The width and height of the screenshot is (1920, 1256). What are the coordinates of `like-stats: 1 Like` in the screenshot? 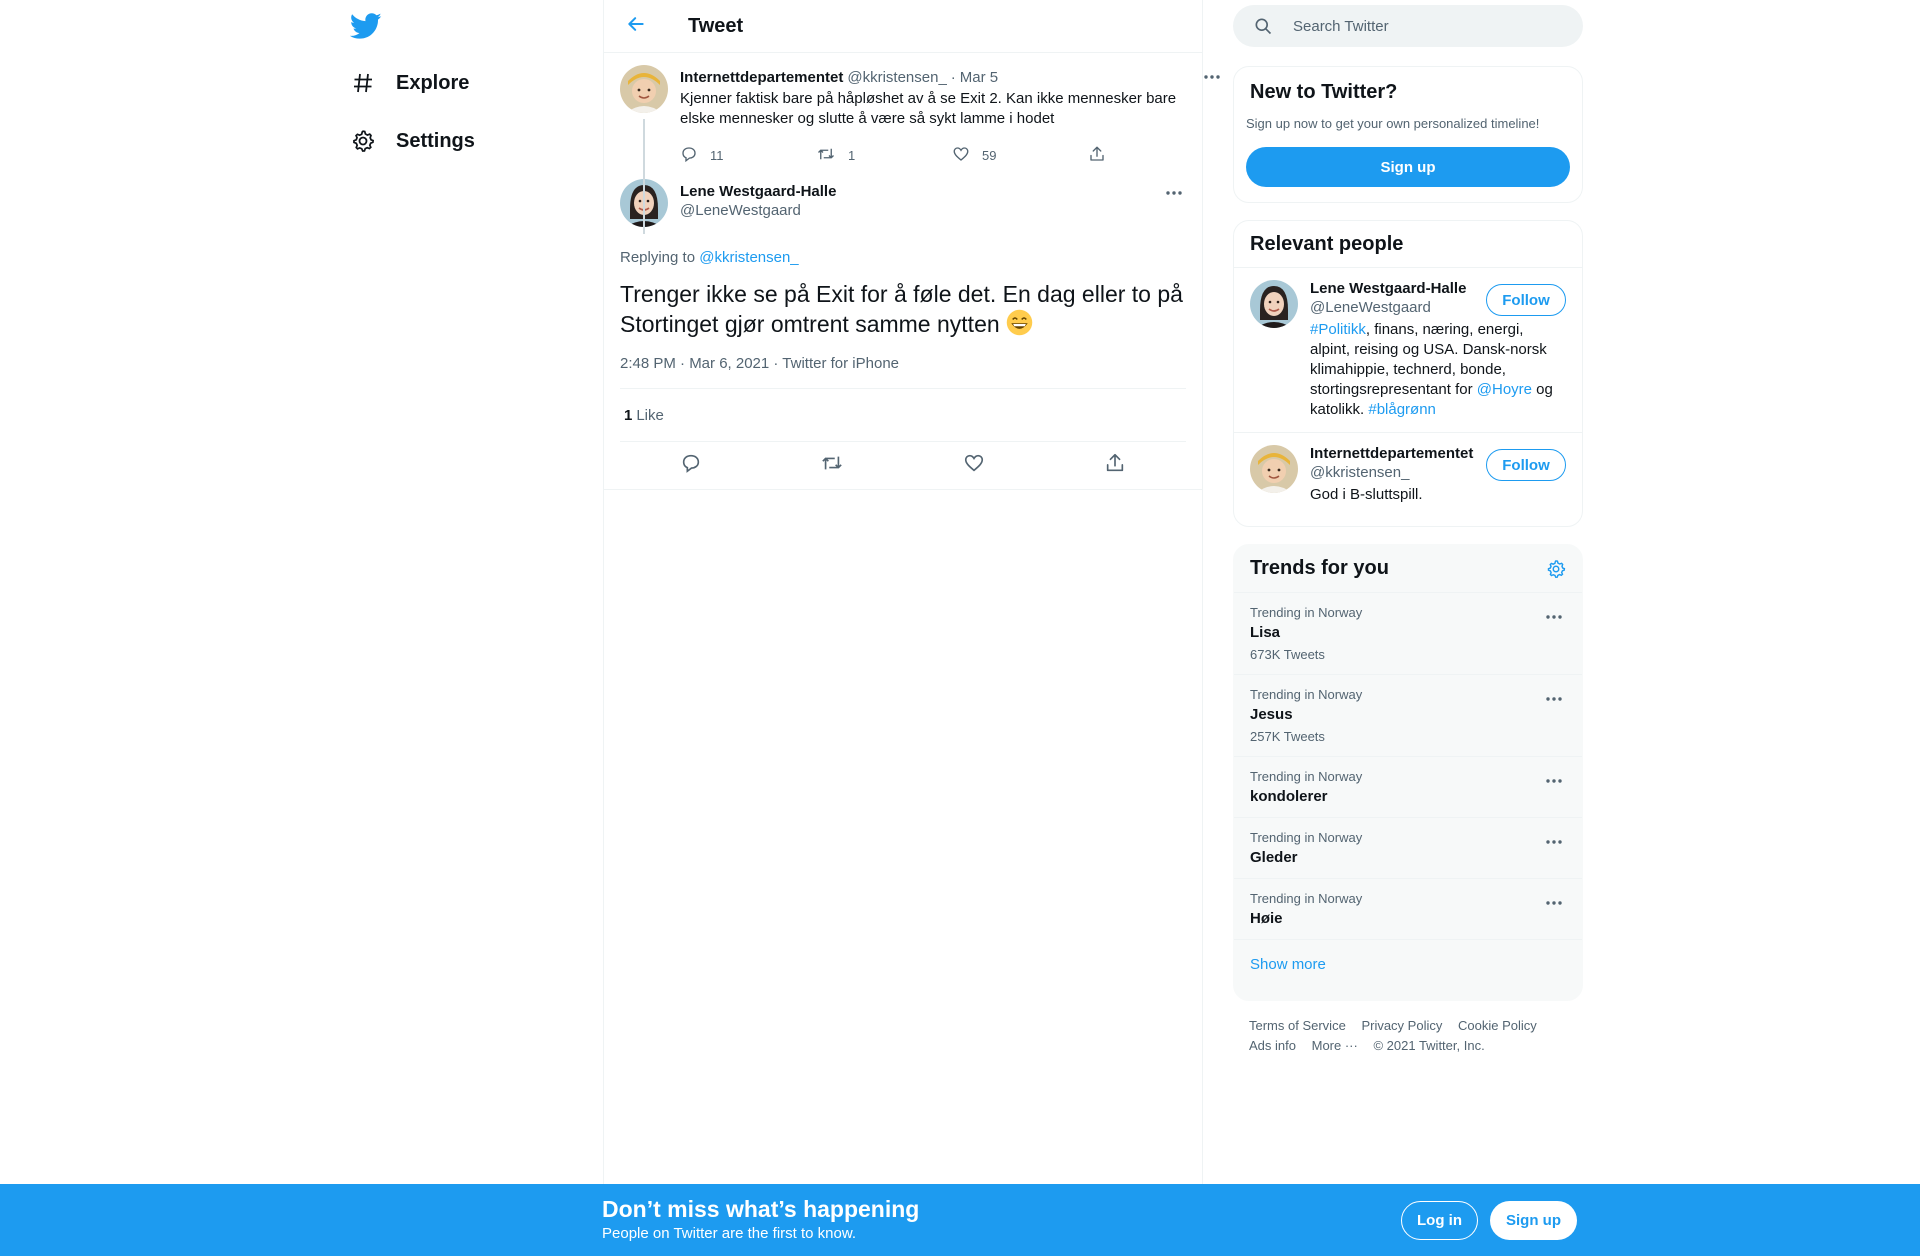 It's located at (903, 415).